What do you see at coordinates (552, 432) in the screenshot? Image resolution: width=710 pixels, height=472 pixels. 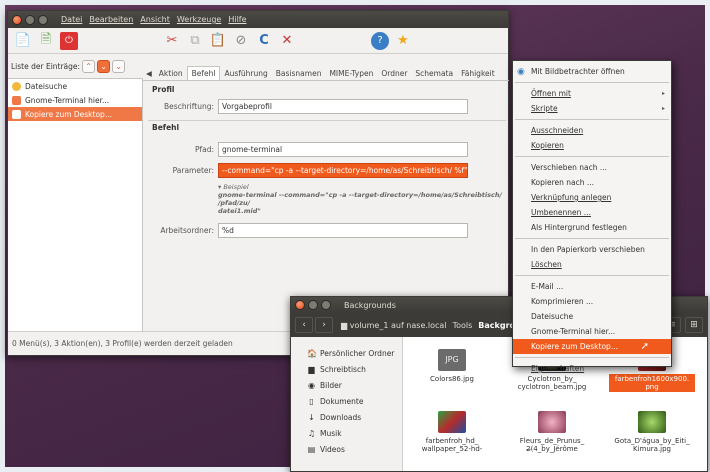 I see `file-item: Fleurs_de_Prunus_ 2̶(4_by_Jérôme` at bounding box center [552, 432].